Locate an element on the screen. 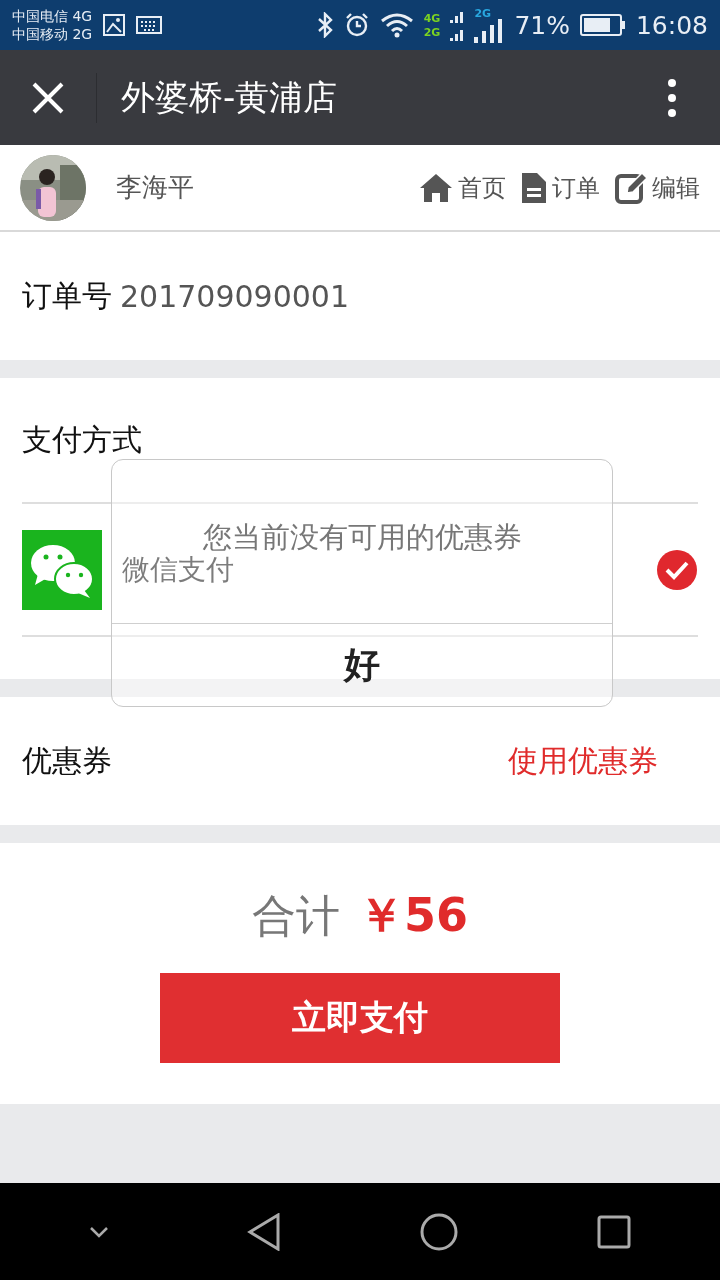 The image size is (720, 1280). check-icon is located at coordinates (677, 569).